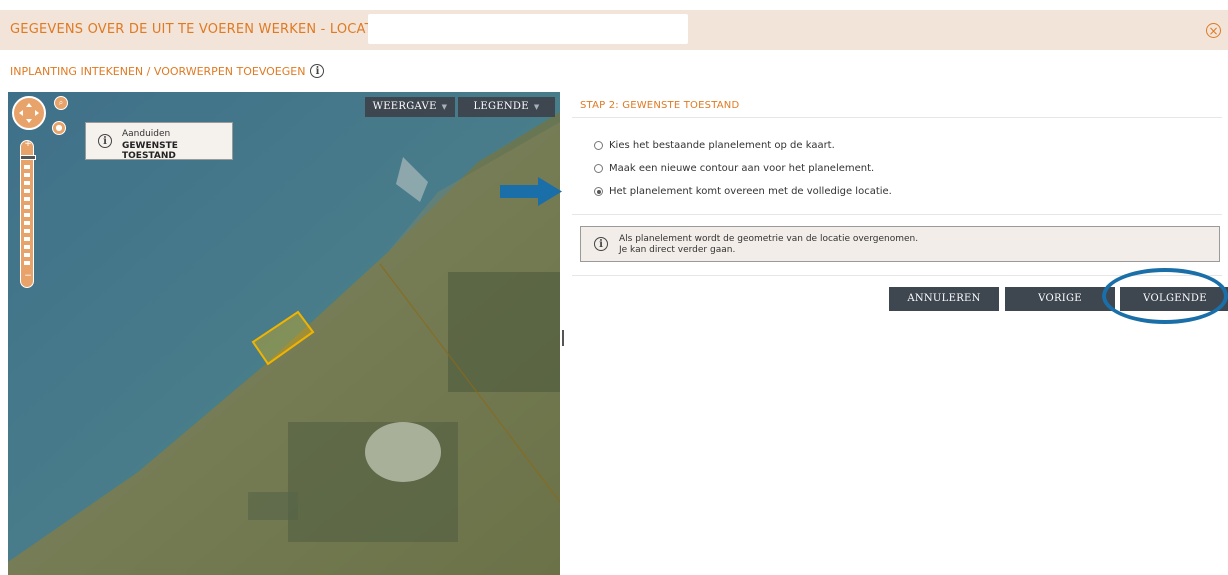  What do you see at coordinates (1060, 299) in the screenshot?
I see `previous-button: VORIGE` at bounding box center [1060, 299].